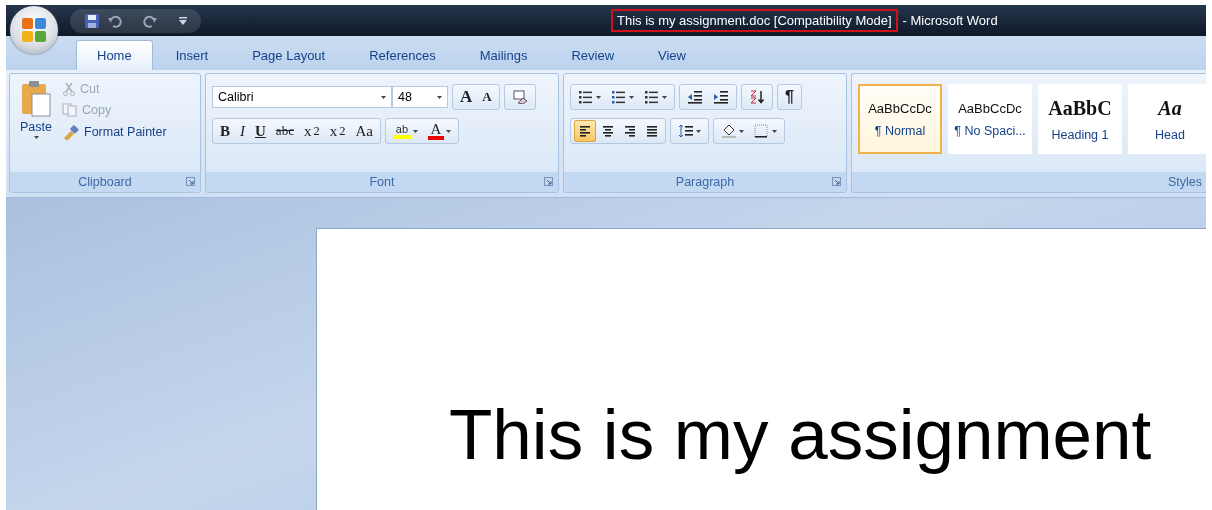  What do you see at coordinates (729, 131) in the screenshot?
I see `shading-bucket-icon` at bounding box center [729, 131].